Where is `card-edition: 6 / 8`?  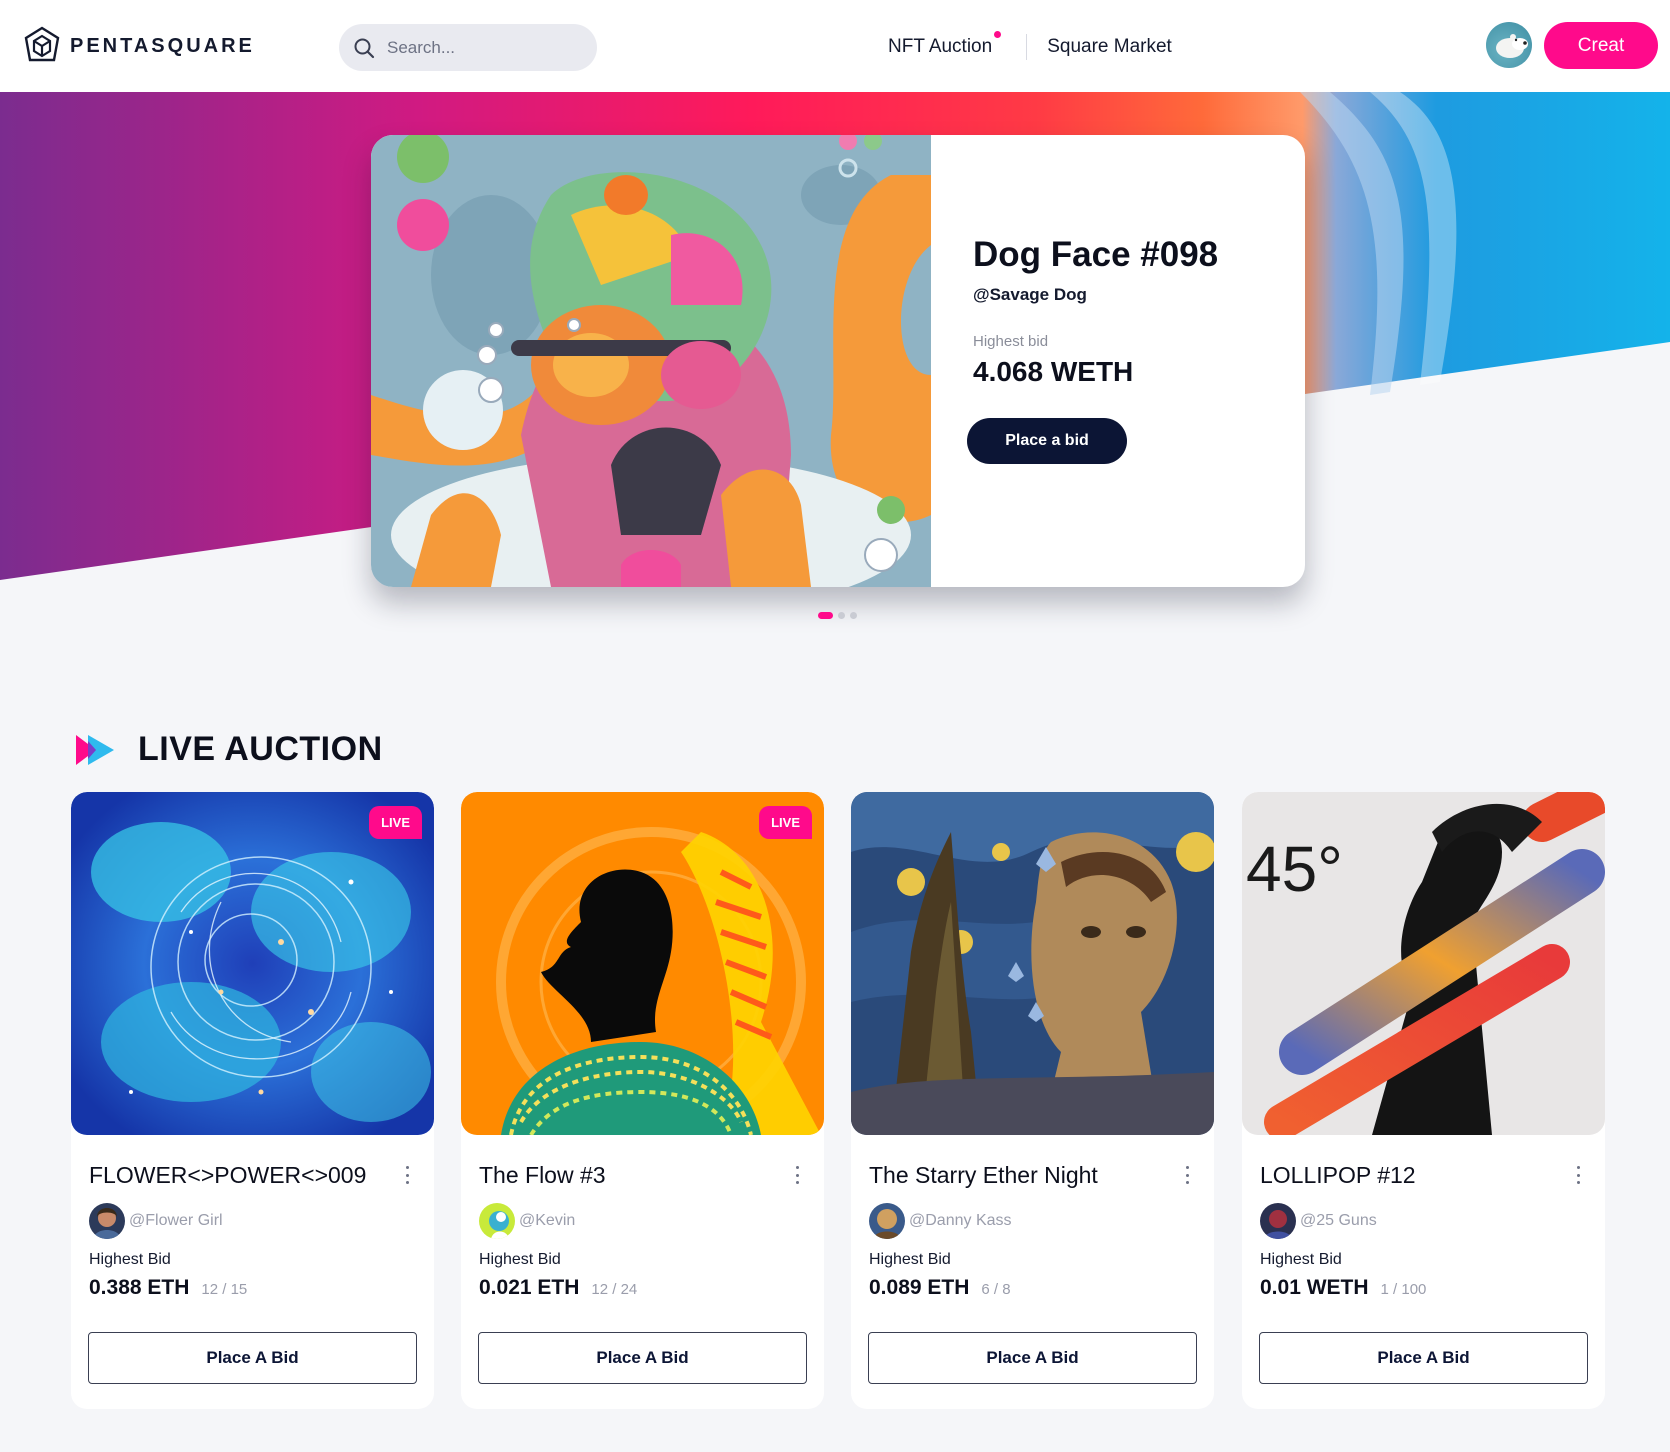 card-edition: 6 / 8 is located at coordinates (996, 1289).